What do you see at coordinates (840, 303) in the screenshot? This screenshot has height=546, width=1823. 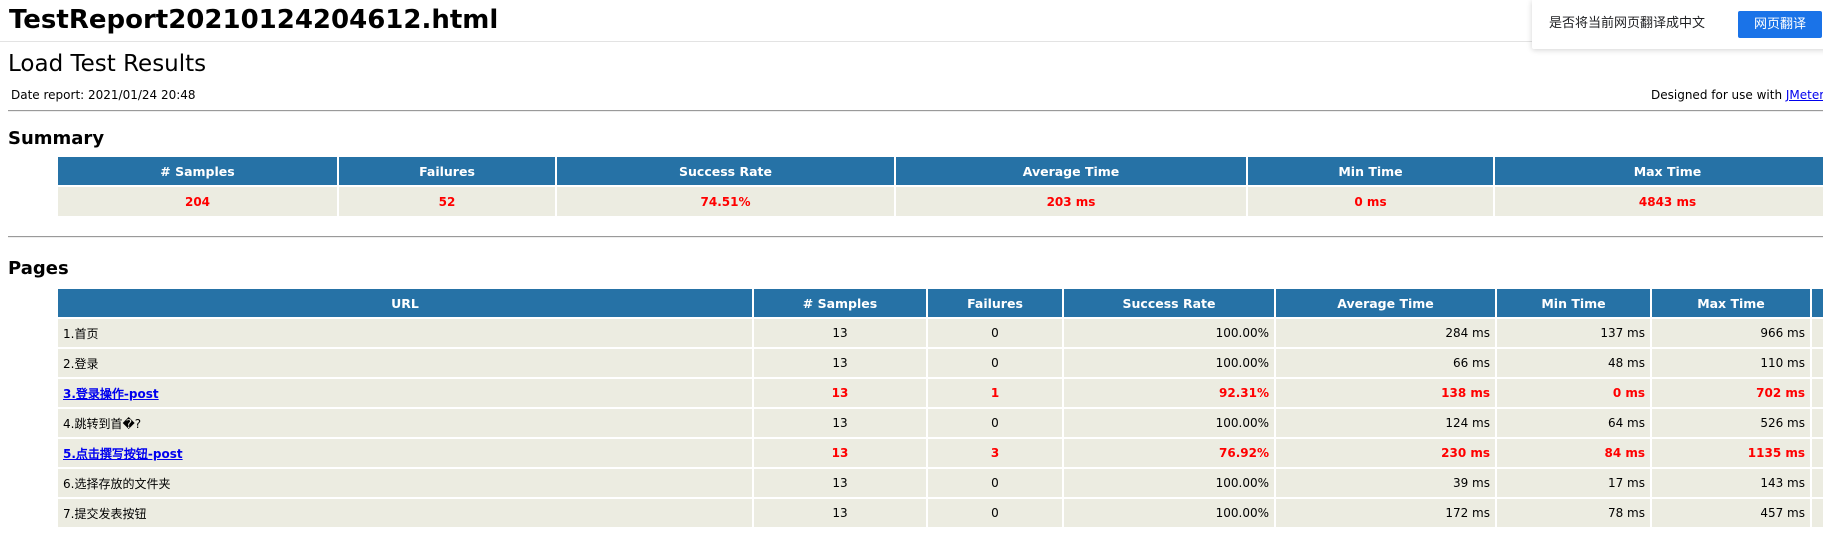 I see `pages-header-cell: # Samples` at bounding box center [840, 303].